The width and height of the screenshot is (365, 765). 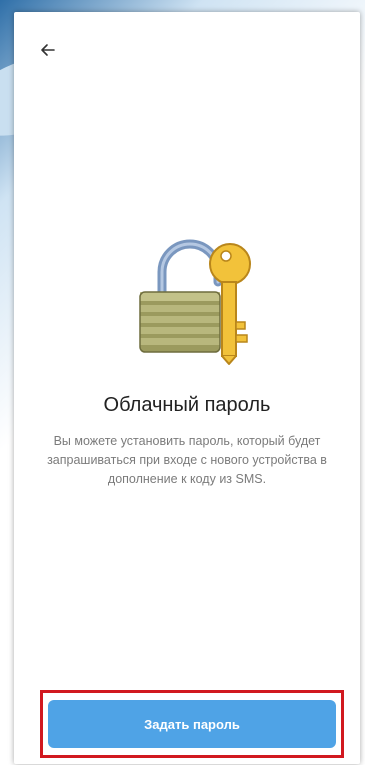 I want to click on arrow-left-icon, so click(x=48, y=50).